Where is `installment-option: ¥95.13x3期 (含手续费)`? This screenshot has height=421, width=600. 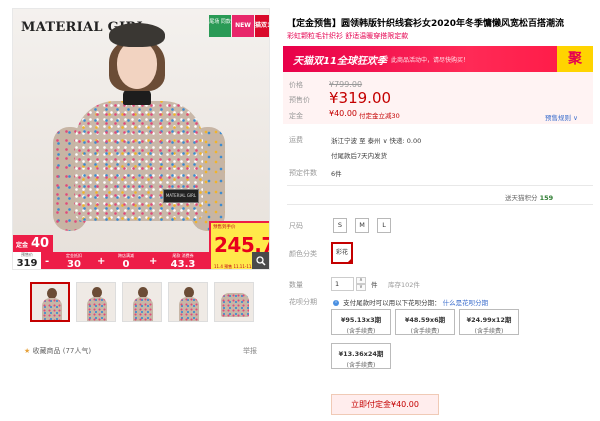 installment-option: ¥95.13x3期 (含手续费) is located at coordinates (361, 322).